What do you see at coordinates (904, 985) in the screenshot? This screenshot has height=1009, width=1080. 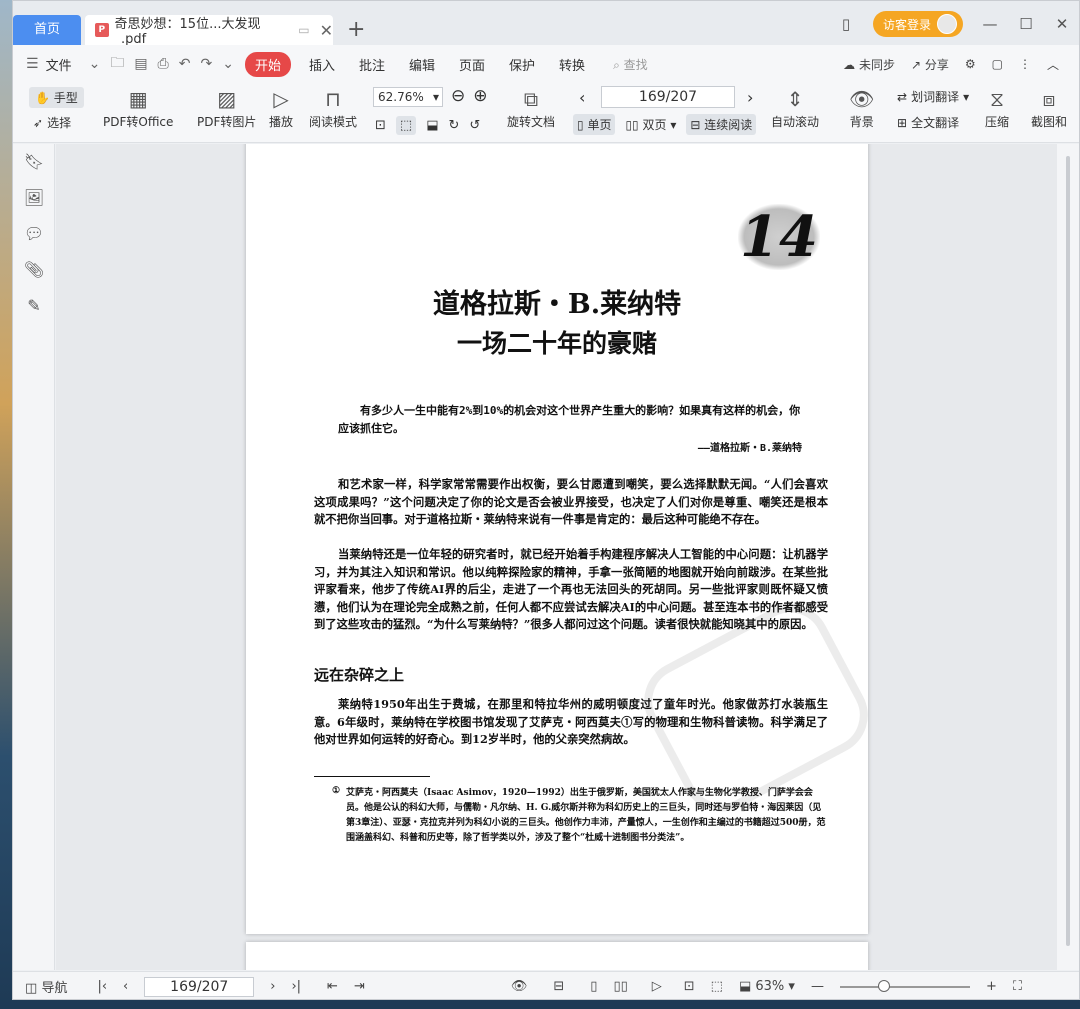 I see `zoom-slider` at bounding box center [904, 985].